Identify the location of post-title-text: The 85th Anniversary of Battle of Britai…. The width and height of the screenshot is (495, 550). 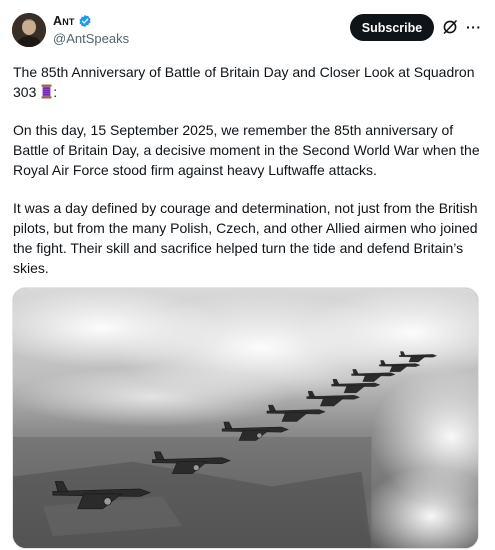
(244, 82).